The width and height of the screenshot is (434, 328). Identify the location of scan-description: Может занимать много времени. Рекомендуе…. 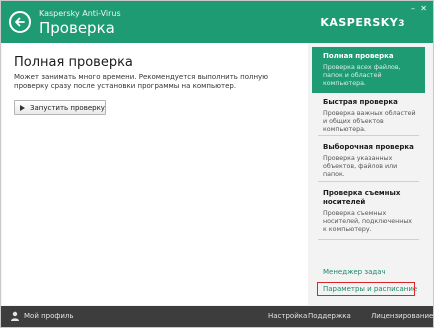
(141, 81).